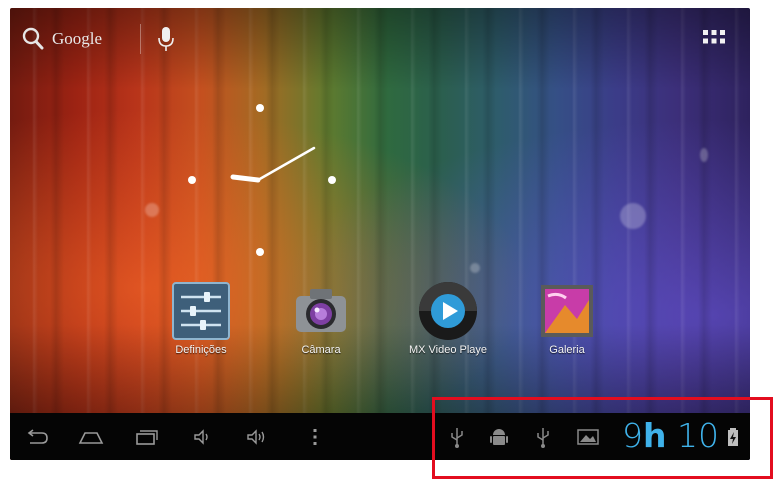 The width and height of the screenshot is (776, 485). Describe the element at coordinates (567, 311) in the screenshot. I see `gallery-icon` at that location.